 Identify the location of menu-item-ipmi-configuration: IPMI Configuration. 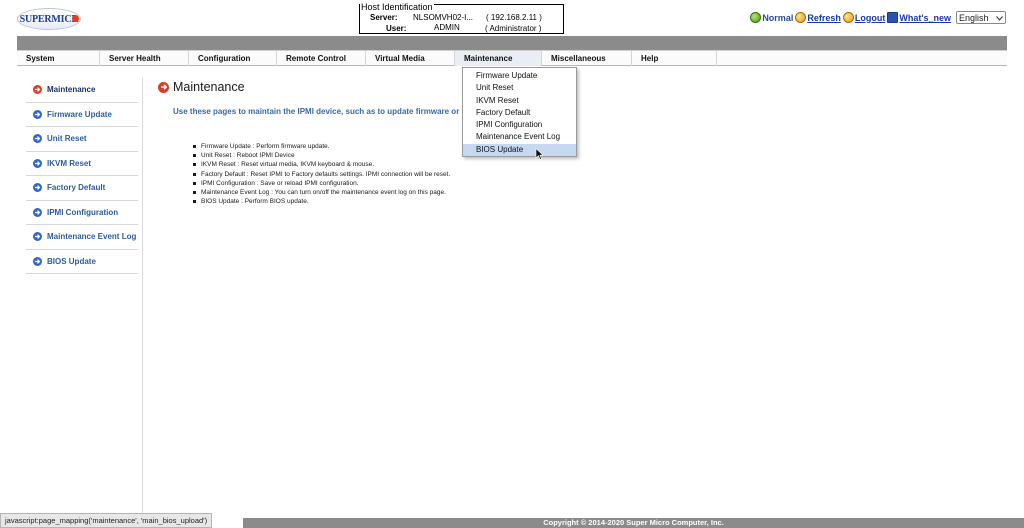
(519, 125).